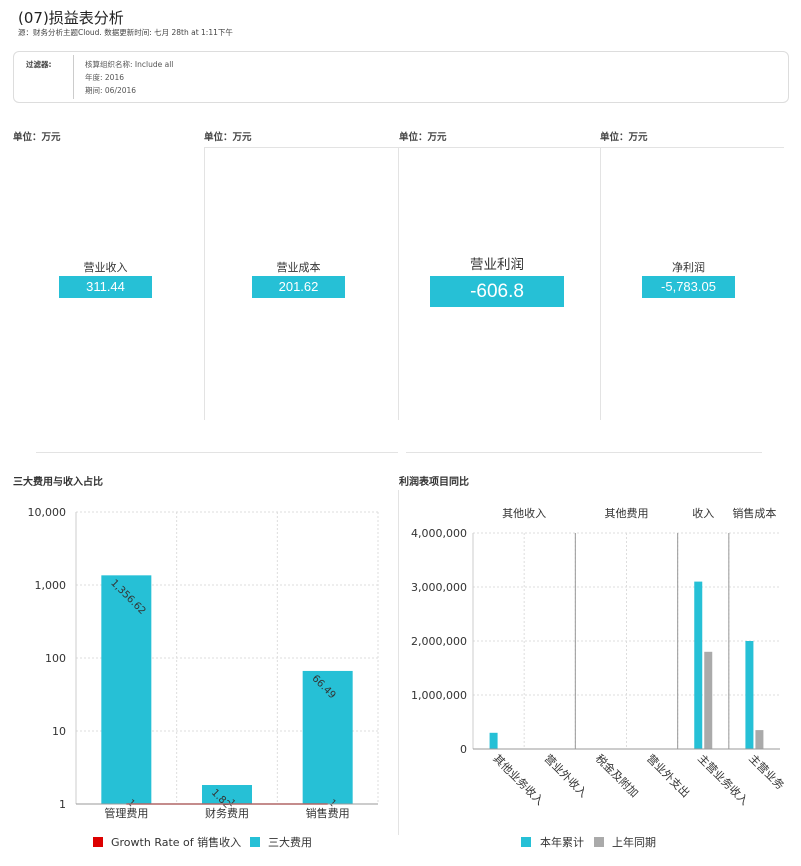 This screenshot has width=801, height=866. Describe the element at coordinates (627, 513) in the screenshot. I see `group-label: 其他费用` at that location.